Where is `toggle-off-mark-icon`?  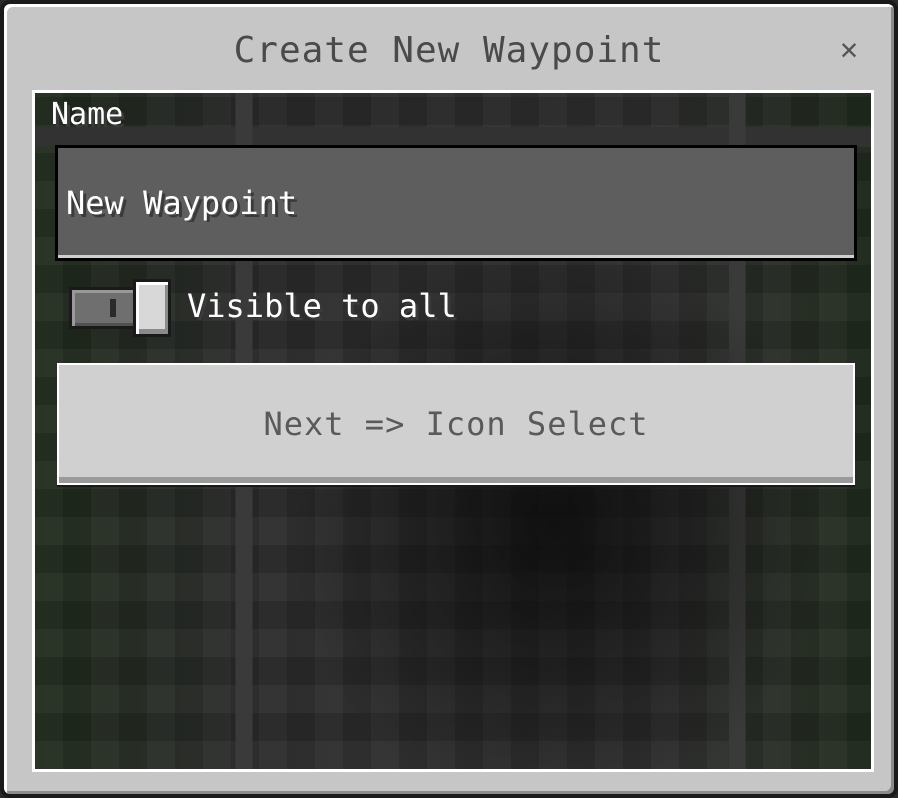 toggle-off-mark-icon is located at coordinates (113, 308).